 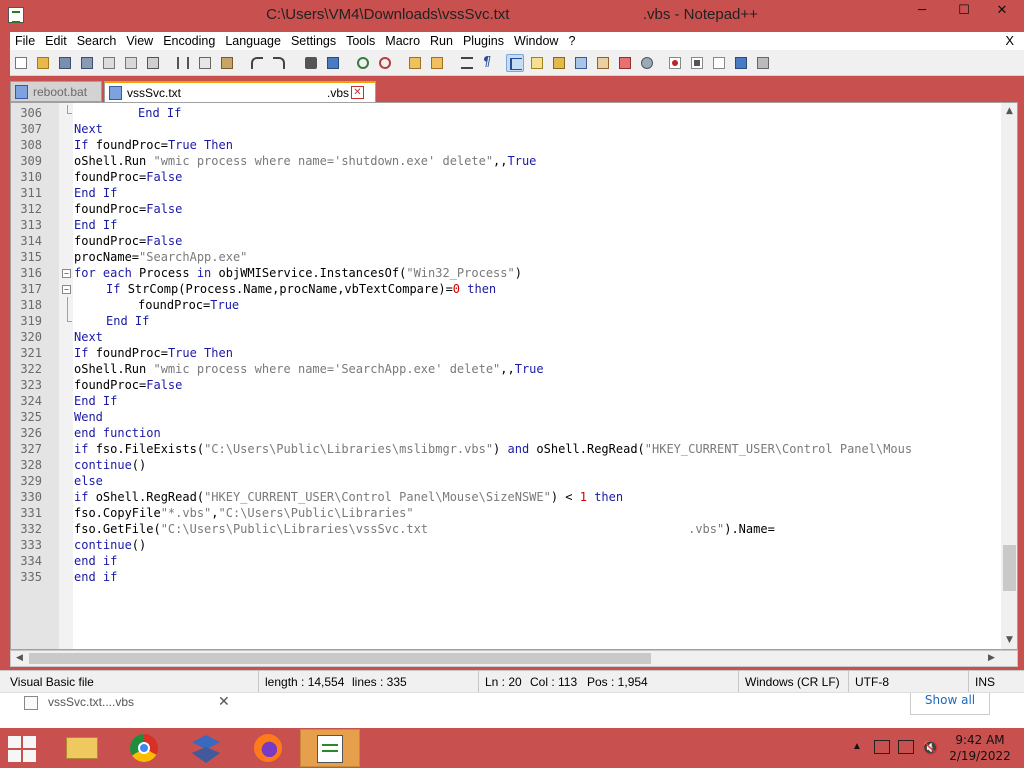 What do you see at coordinates (330, 748) in the screenshot?
I see `notepadpp-taskbar-icon` at bounding box center [330, 748].